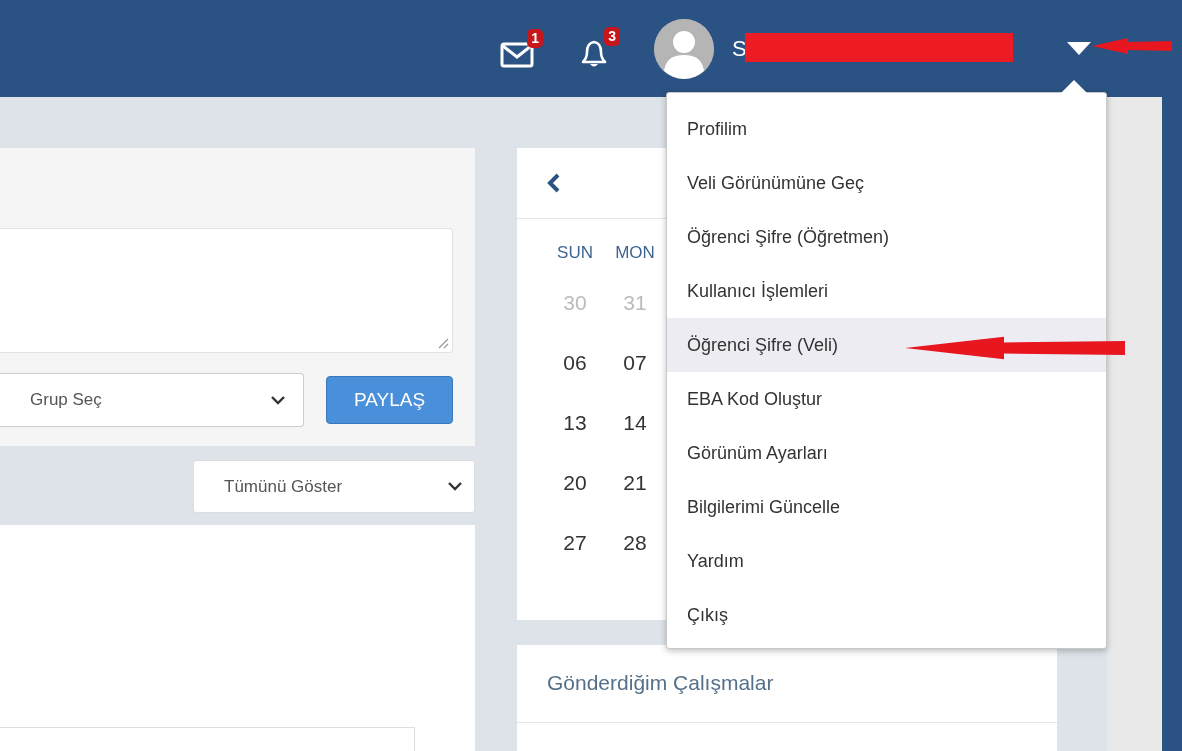 The width and height of the screenshot is (1182, 751). What do you see at coordinates (886, 345) in the screenshot?
I see `menu-item: Öğrenci Şifre (Veli)` at bounding box center [886, 345].